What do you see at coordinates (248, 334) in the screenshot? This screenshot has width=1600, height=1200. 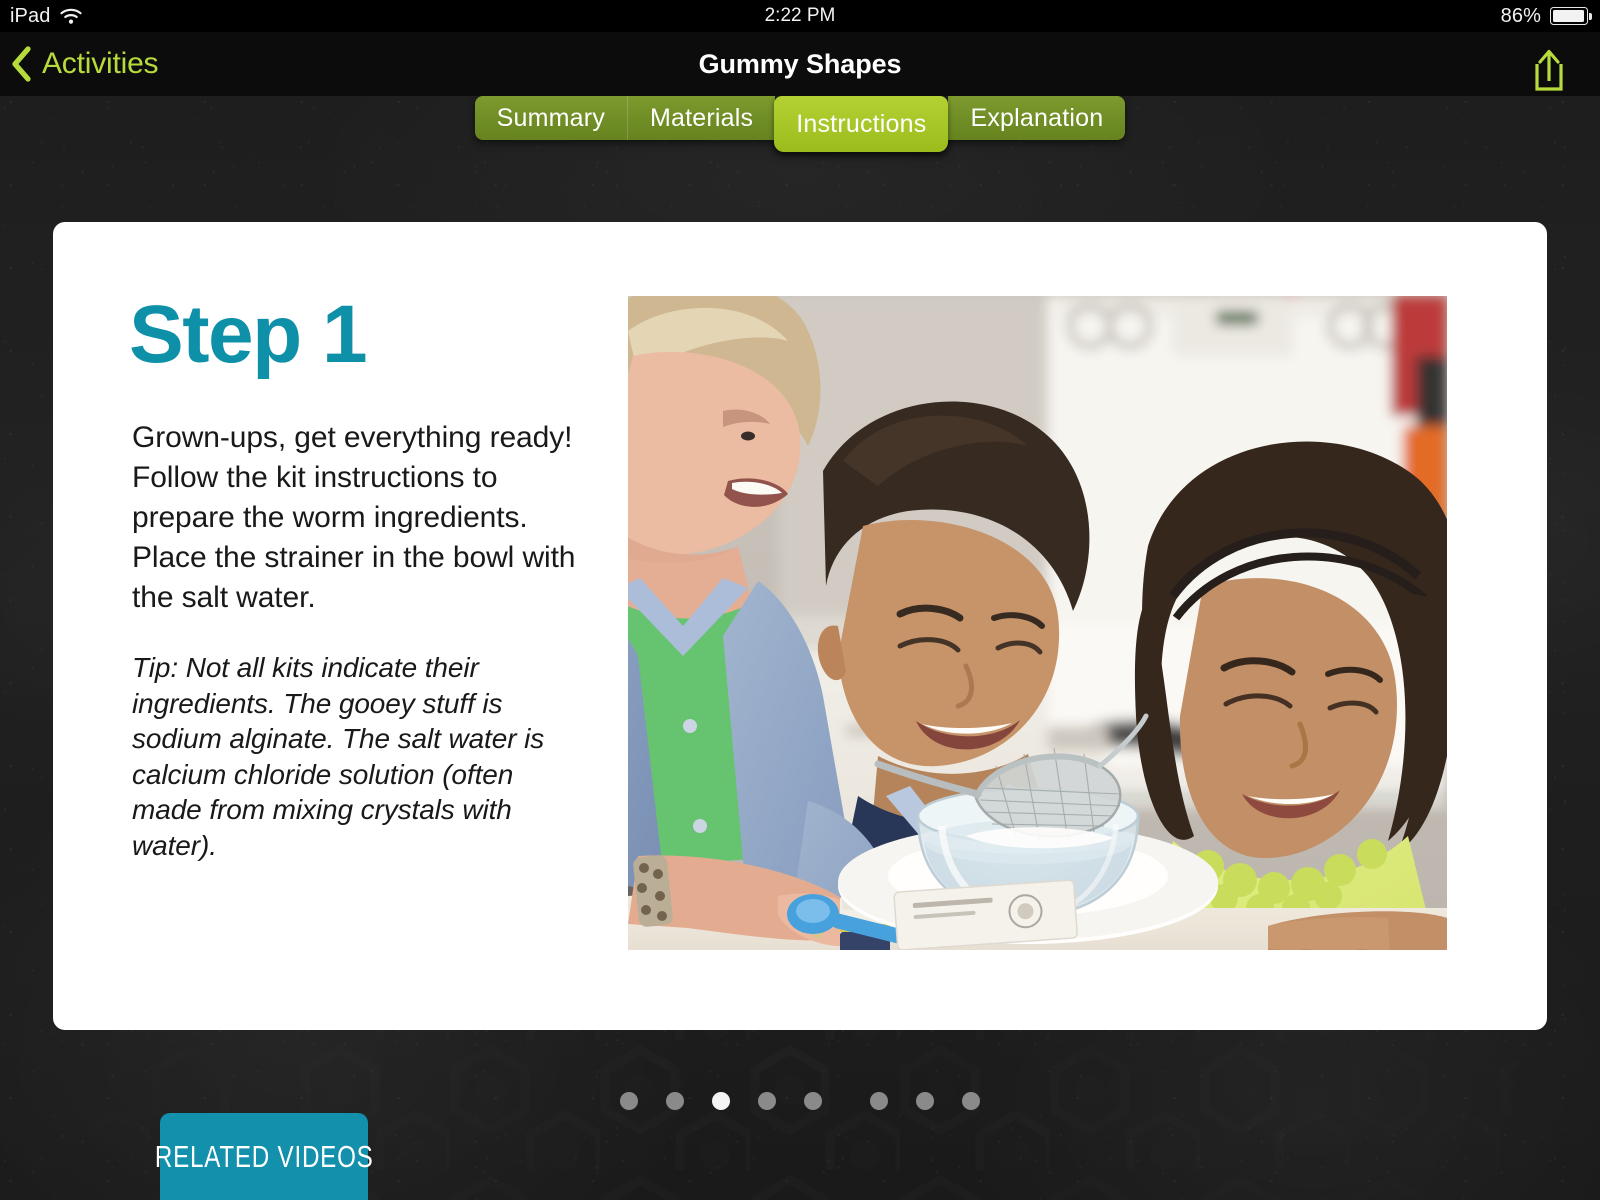 I see `step-heading: Step 1` at bounding box center [248, 334].